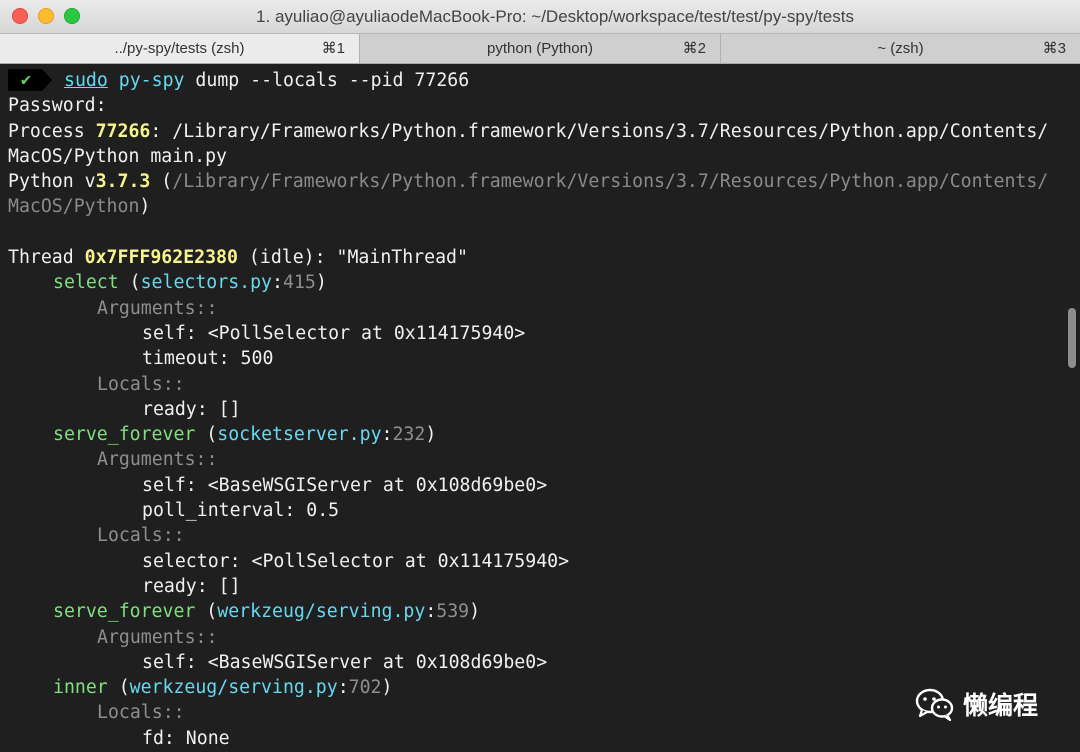 This screenshot has width=1080, height=752. What do you see at coordinates (694, 48) in the screenshot?
I see `tab-shortcut: ⌘2` at bounding box center [694, 48].